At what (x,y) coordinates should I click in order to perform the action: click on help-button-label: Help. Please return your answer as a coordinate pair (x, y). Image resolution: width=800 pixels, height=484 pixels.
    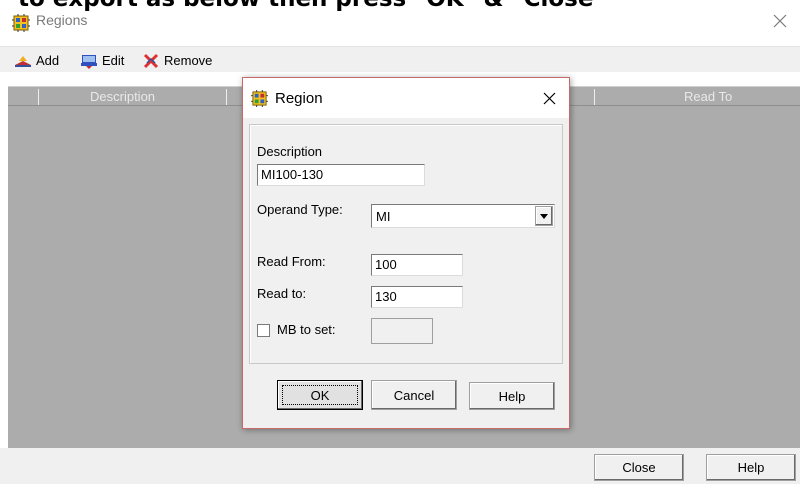
    Looking at the image, I should click on (751, 467).